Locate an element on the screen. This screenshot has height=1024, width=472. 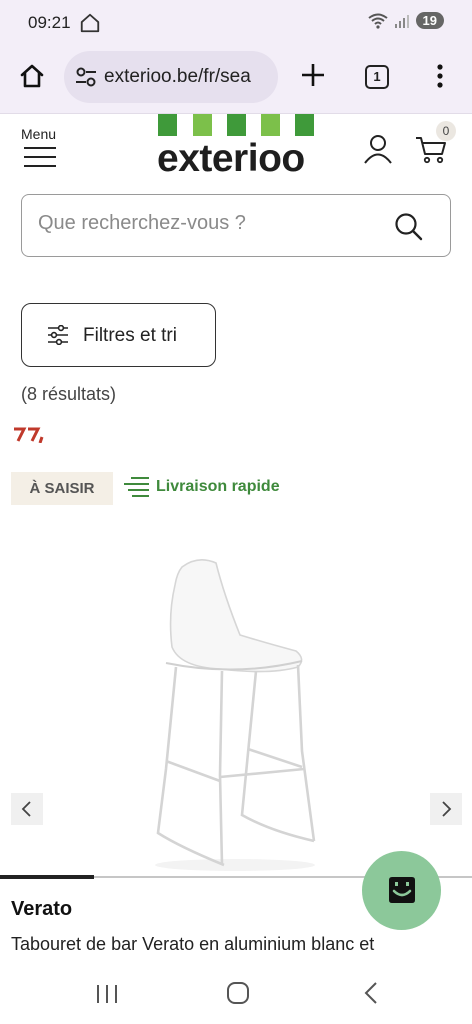
chevron-left-icon is located at coordinates (26, 809).